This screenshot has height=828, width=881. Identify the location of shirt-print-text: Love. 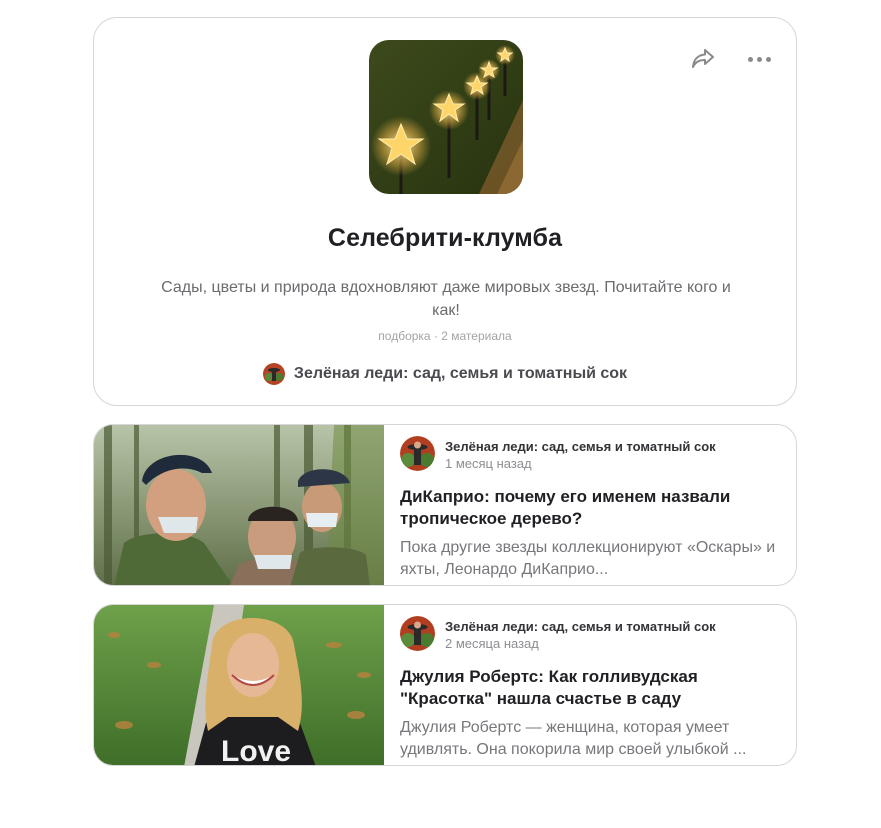
(256, 750).